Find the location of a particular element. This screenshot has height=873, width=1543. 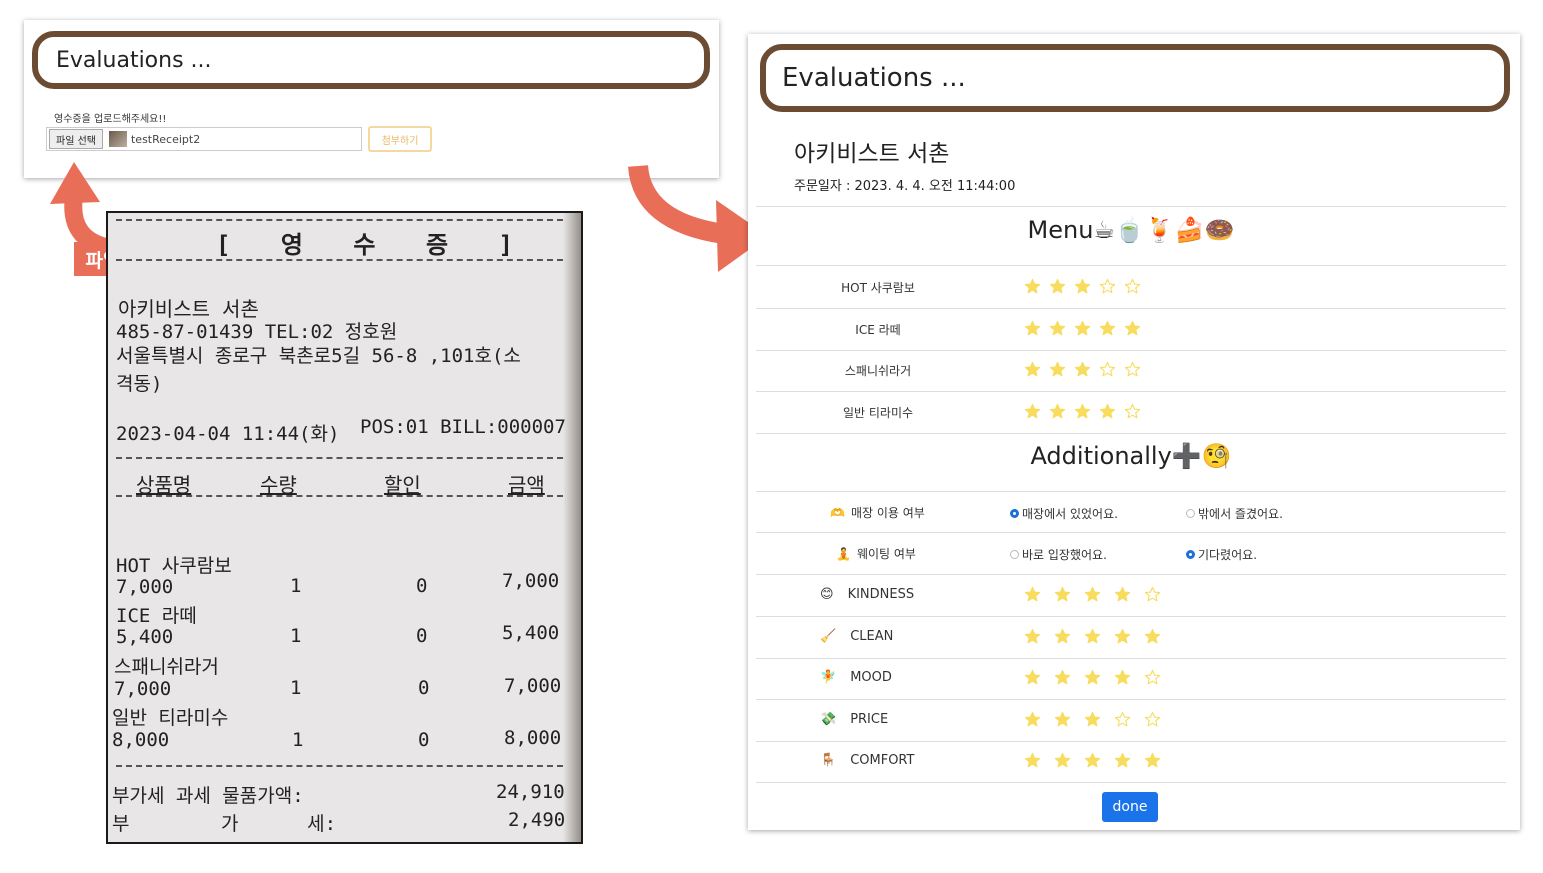

receipt-item-price: 5,400 is located at coordinates (145, 637).